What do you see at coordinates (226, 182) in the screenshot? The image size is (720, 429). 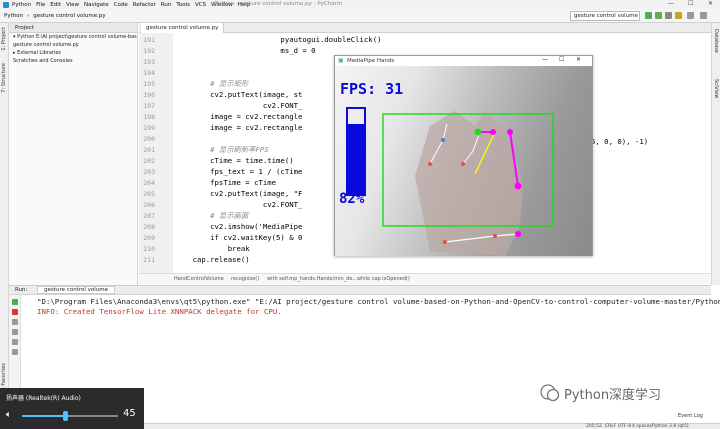 I see `code-line: fpsTime = cTime` at bounding box center [226, 182].